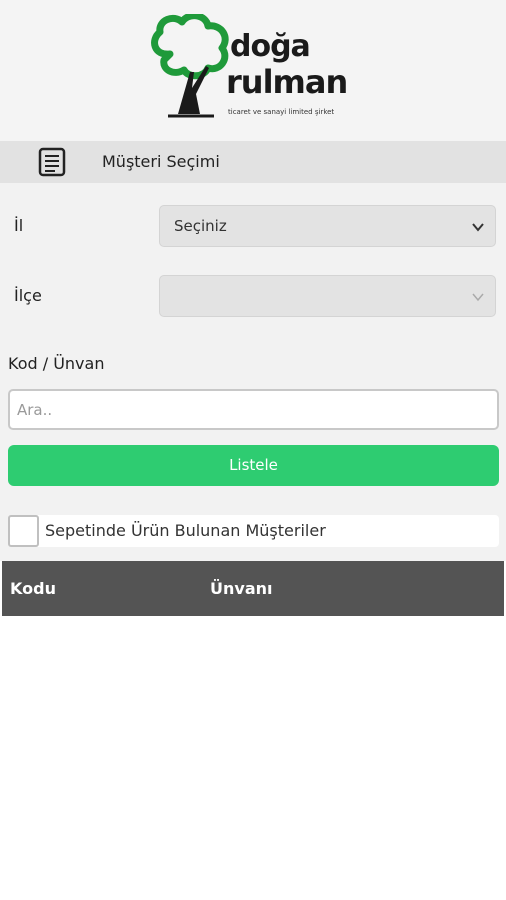 Image resolution: width=506 pixels, height=900 pixels. I want to click on brand-line2: rulman, so click(287, 82).